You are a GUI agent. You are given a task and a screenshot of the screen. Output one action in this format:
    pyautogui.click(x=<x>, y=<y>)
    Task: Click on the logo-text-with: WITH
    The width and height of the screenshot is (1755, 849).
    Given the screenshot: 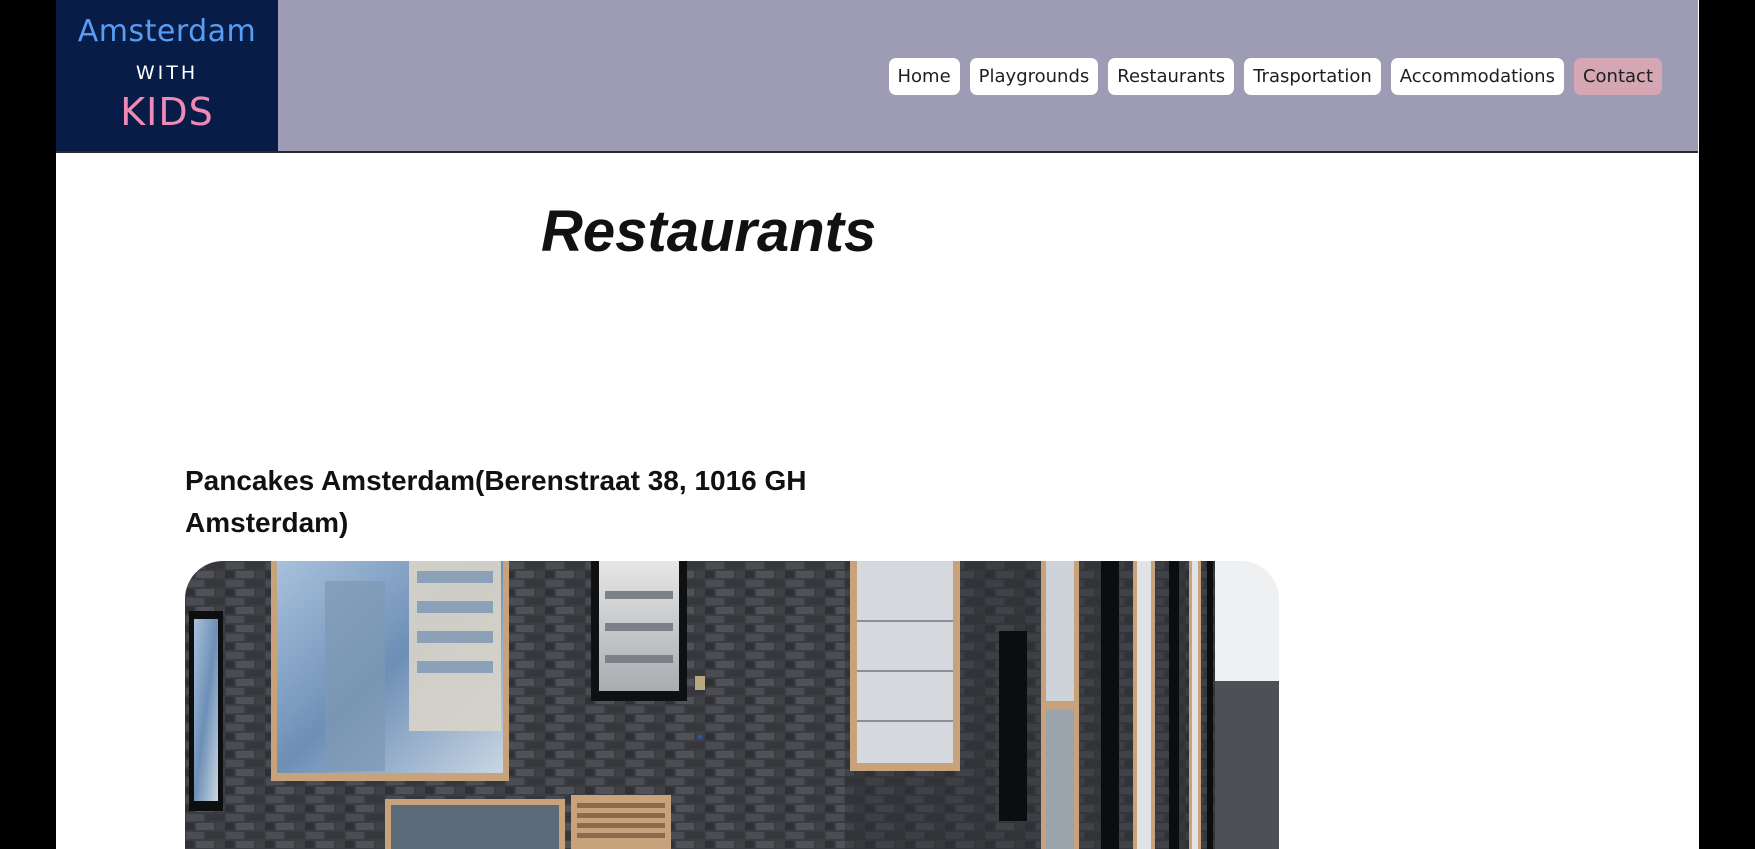 What is the action you would take?
    pyautogui.click(x=167, y=73)
    